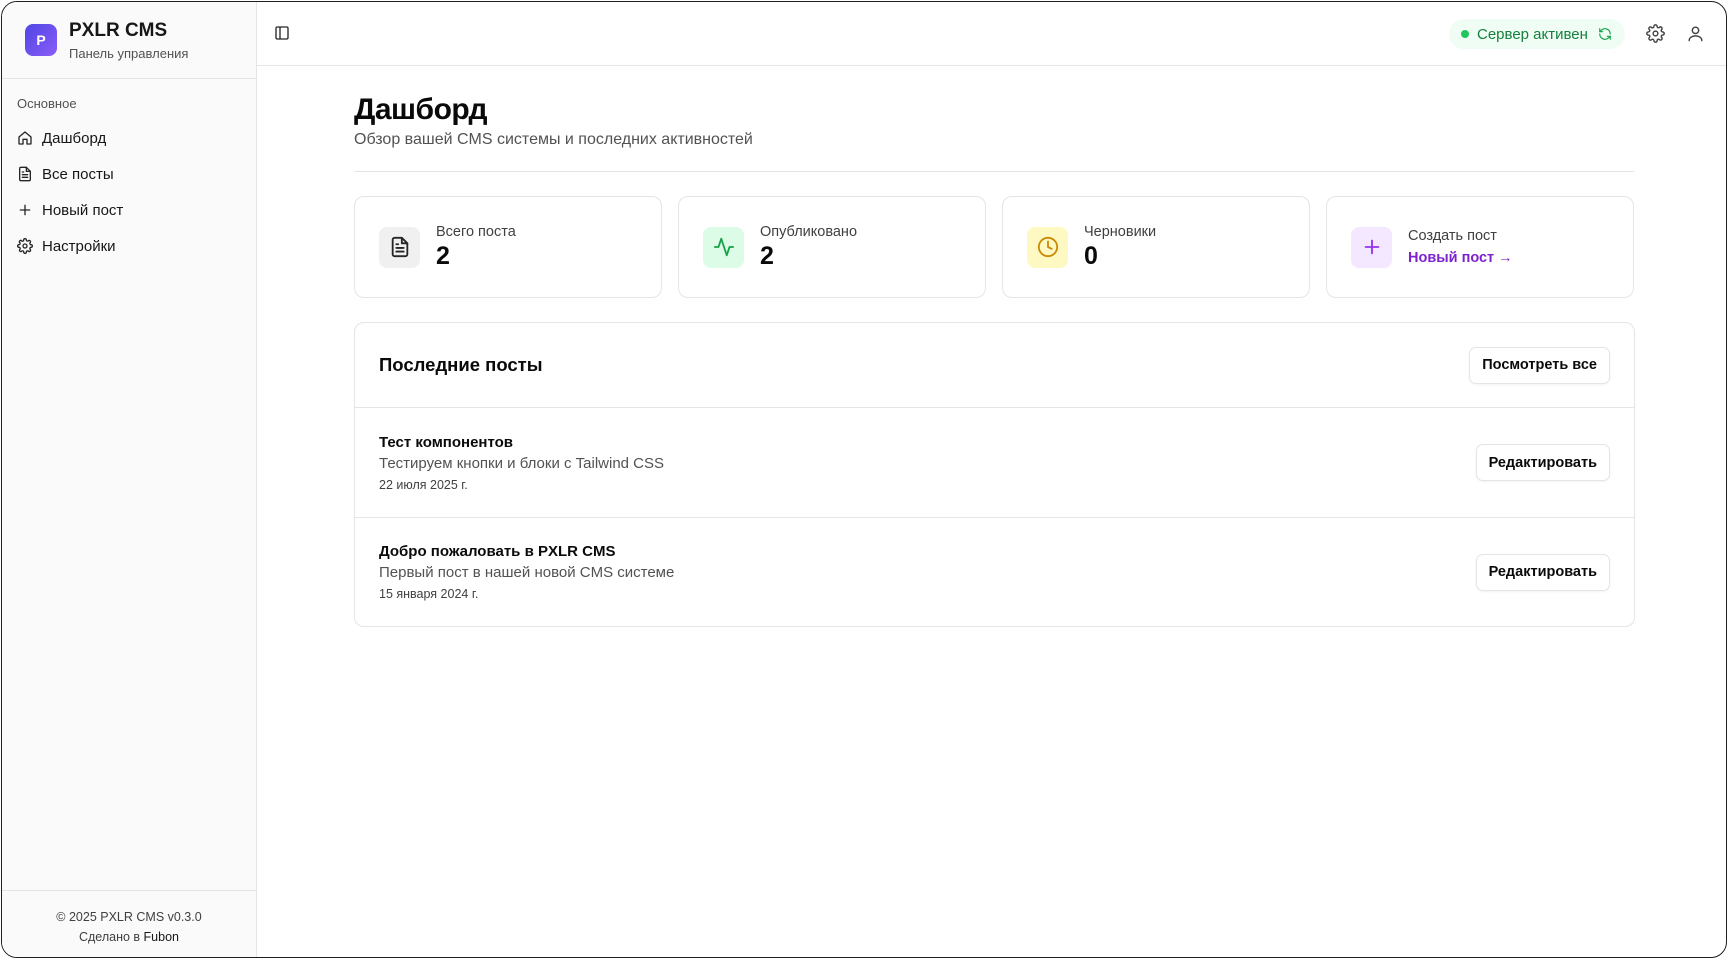 Image resolution: width=1729 pixels, height=959 pixels. I want to click on stat-card-create: Создать пост Новый пост →, so click(1480, 247).